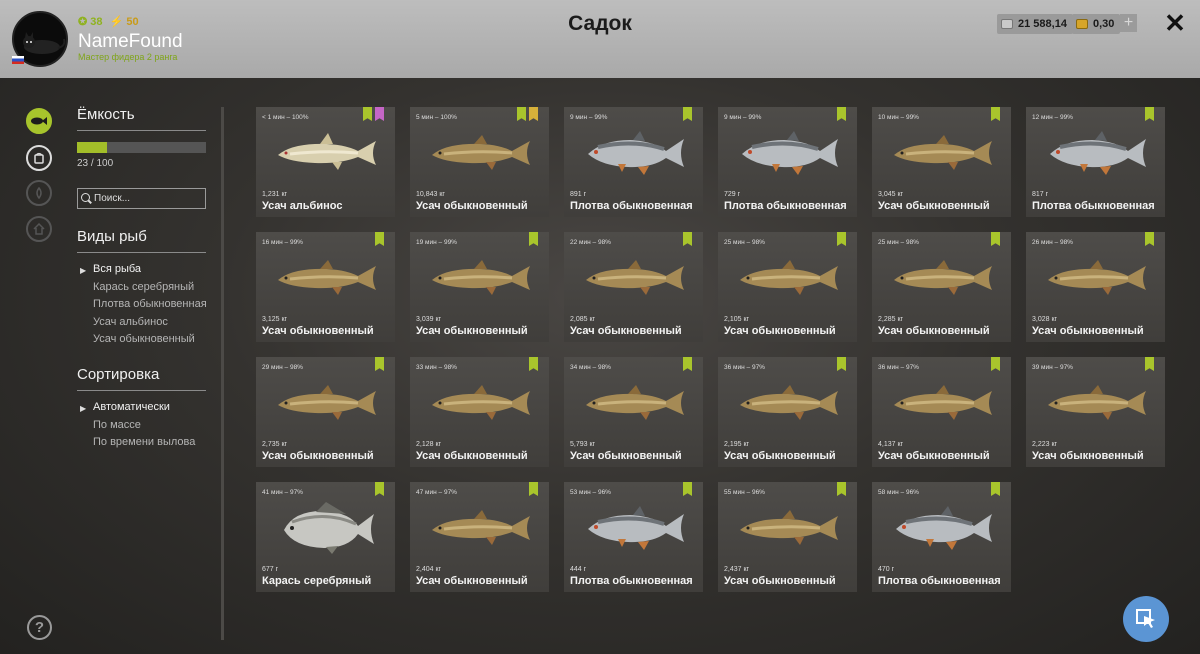 This screenshot has height=654, width=1200. What do you see at coordinates (583, 319) in the screenshot?
I see `fish-weight: 2,085 кг` at bounding box center [583, 319].